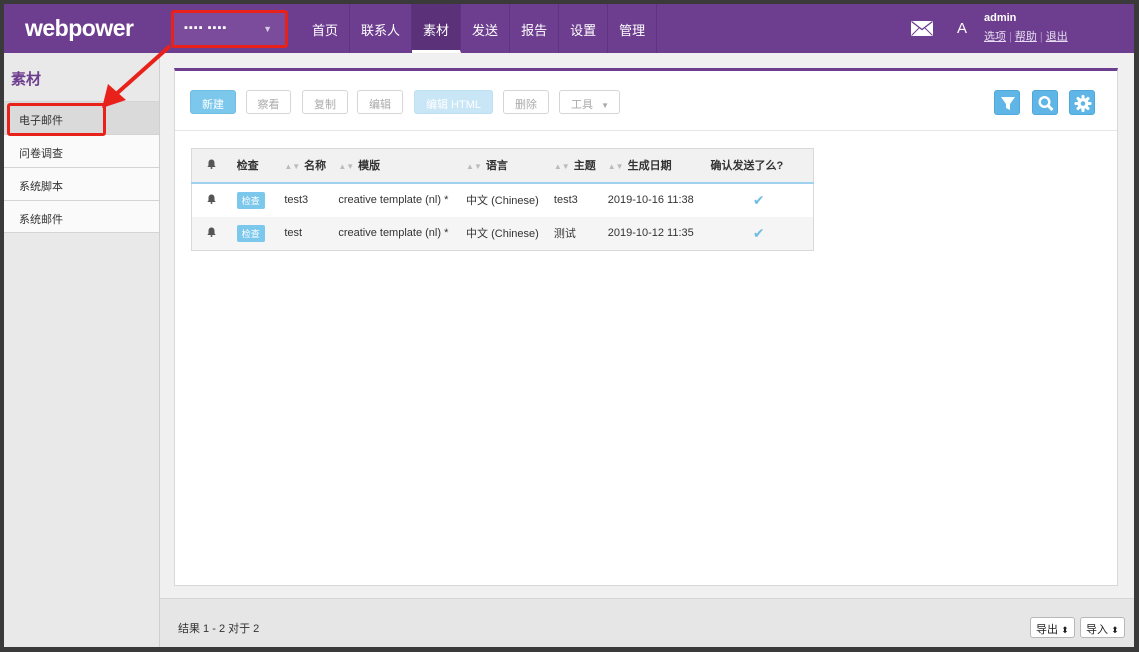 The width and height of the screenshot is (1139, 652). Describe the element at coordinates (305, 166) in the screenshot. I see `header-name: ▲▼ 名称` at that location.